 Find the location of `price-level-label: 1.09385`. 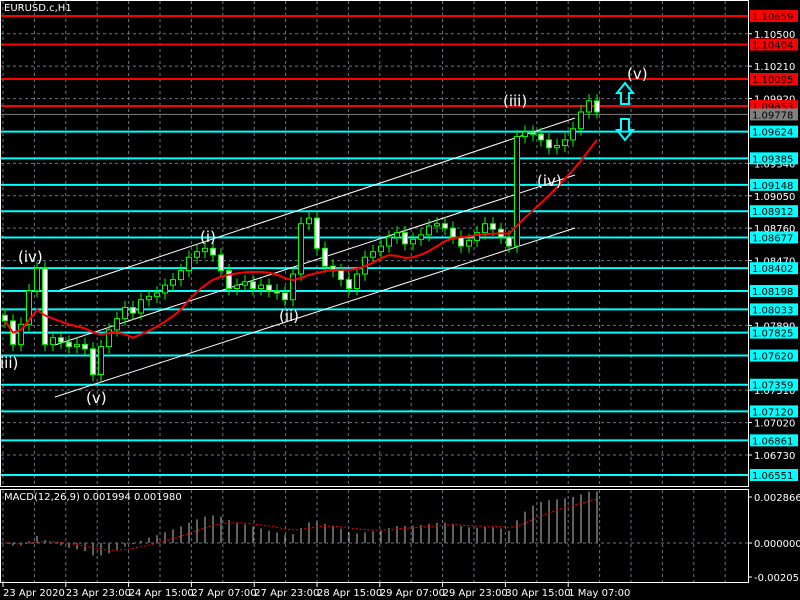

price-level-label: 1.09385 is located at coordinates (772, 159).